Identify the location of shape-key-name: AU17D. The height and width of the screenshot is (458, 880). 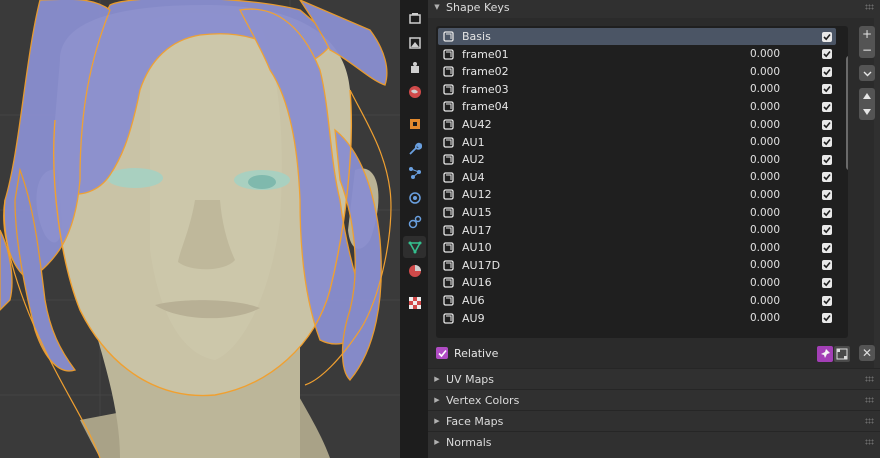
(562, 265).